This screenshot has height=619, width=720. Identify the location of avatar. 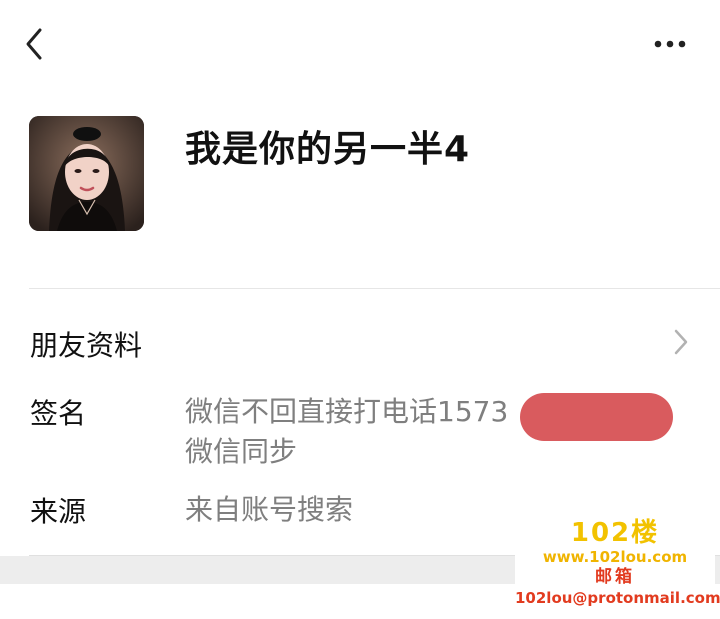
(86, 173).